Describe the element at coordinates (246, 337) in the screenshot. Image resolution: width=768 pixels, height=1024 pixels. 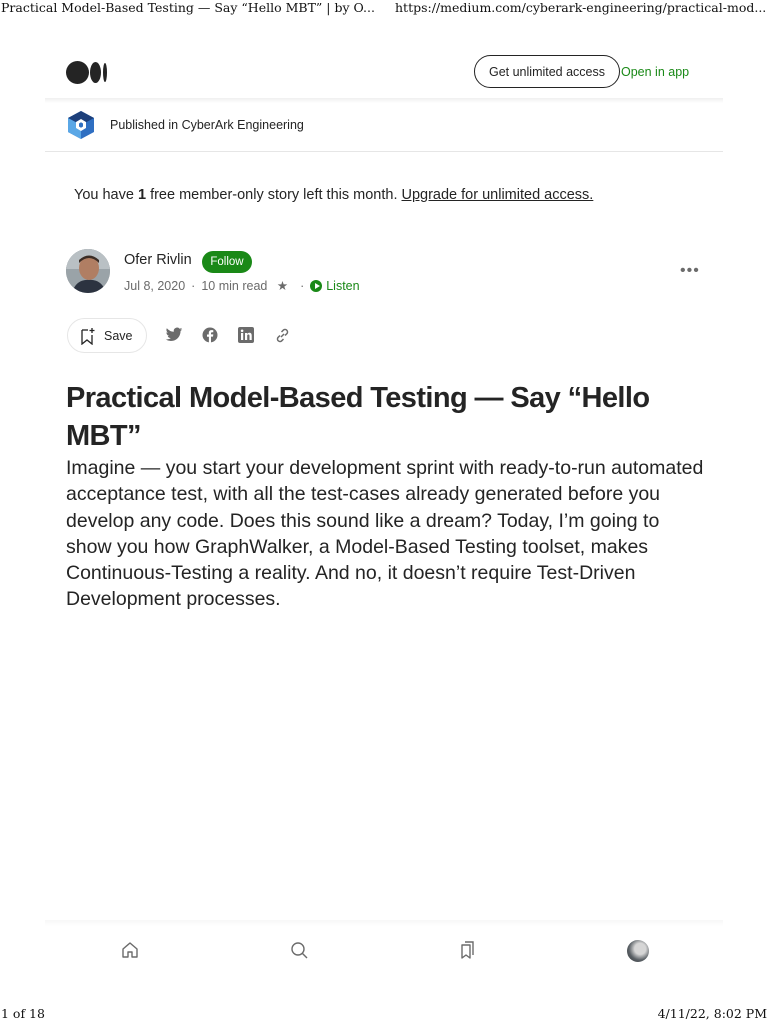
I see `linkedin-icon` at that location.